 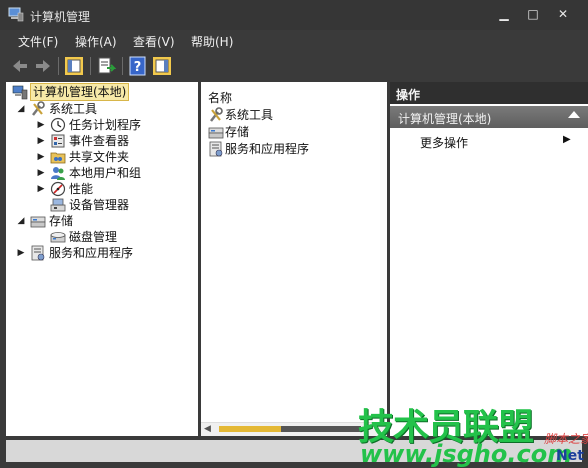 I want to click on tree-item-device-manager: 设备管理器, so click(x=116, y=205).